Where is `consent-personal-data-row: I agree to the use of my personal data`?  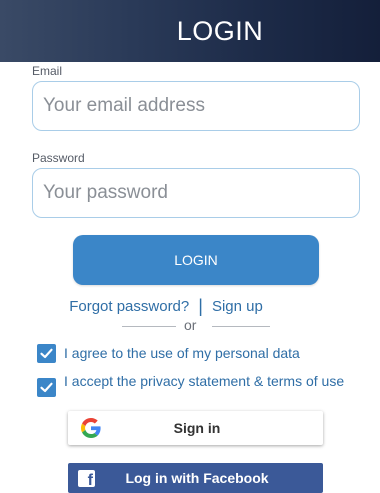 consent-personal-data-row: I agree to the use of my personal data is located at coordinates (193, 353).